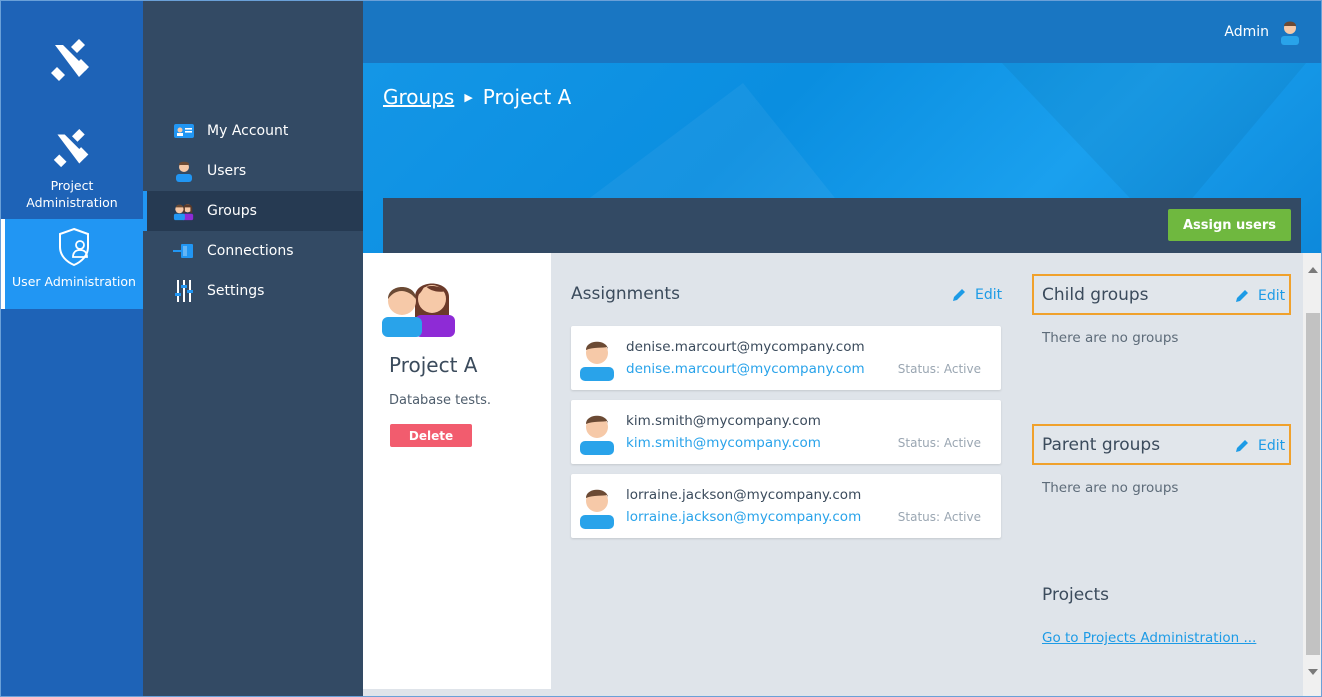 The height and width of the screenshot is (697, 1322). Describe the element at coordinates (1095, 295) in the screenshot. I see `child-groups-title: Child groups` at that location.